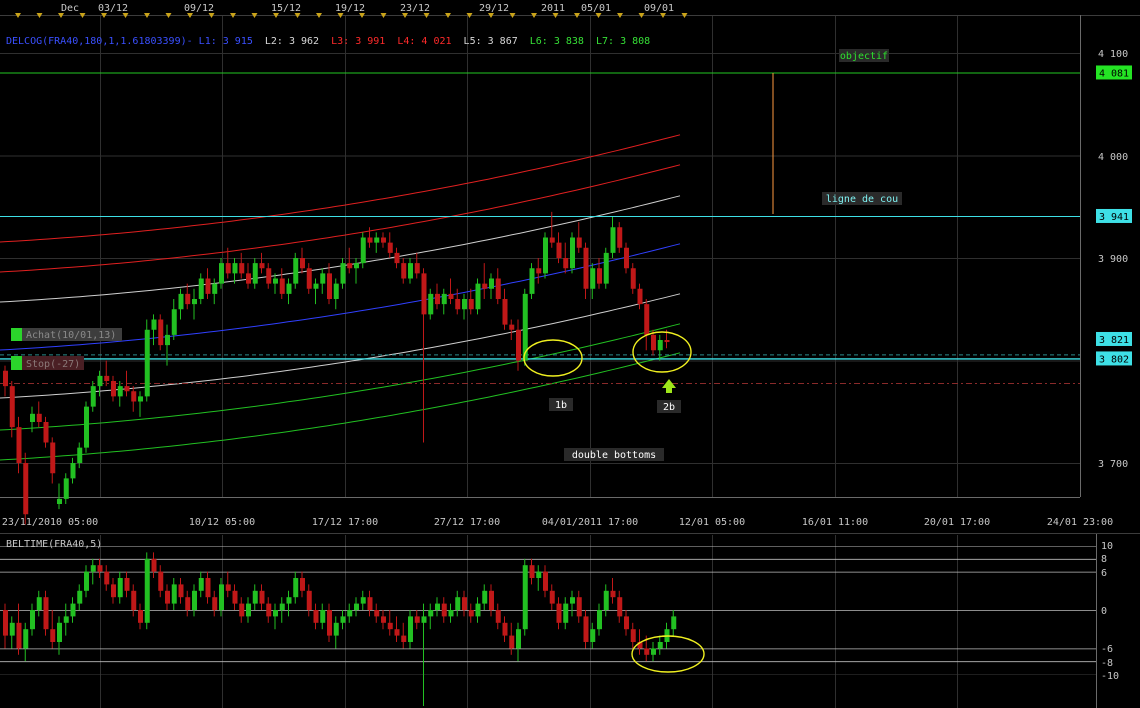 The width and height of the screenshot is (1140, 708). What do you see at coordinates (659, 8) in the screenshot?
I see `top-date-label: 09/01` at bounding box center [659, 8].